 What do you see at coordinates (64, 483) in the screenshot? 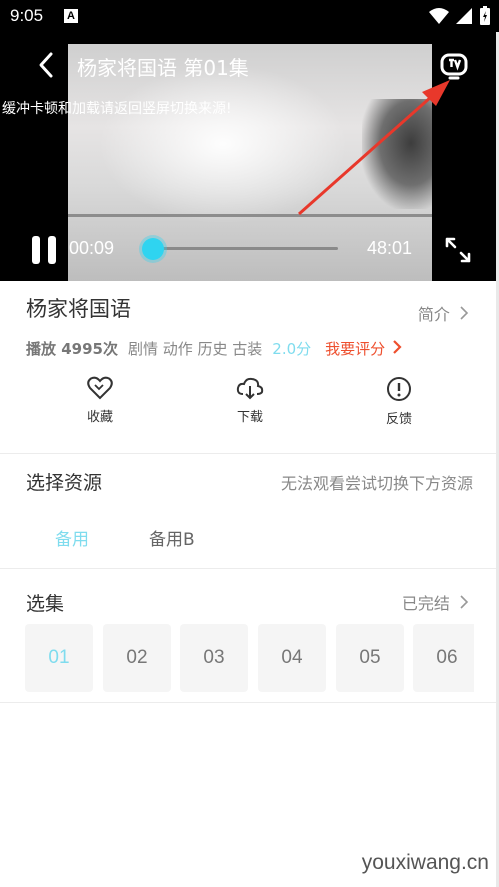
I see `source-title: 选择资源` at bounding box center [64, 483].